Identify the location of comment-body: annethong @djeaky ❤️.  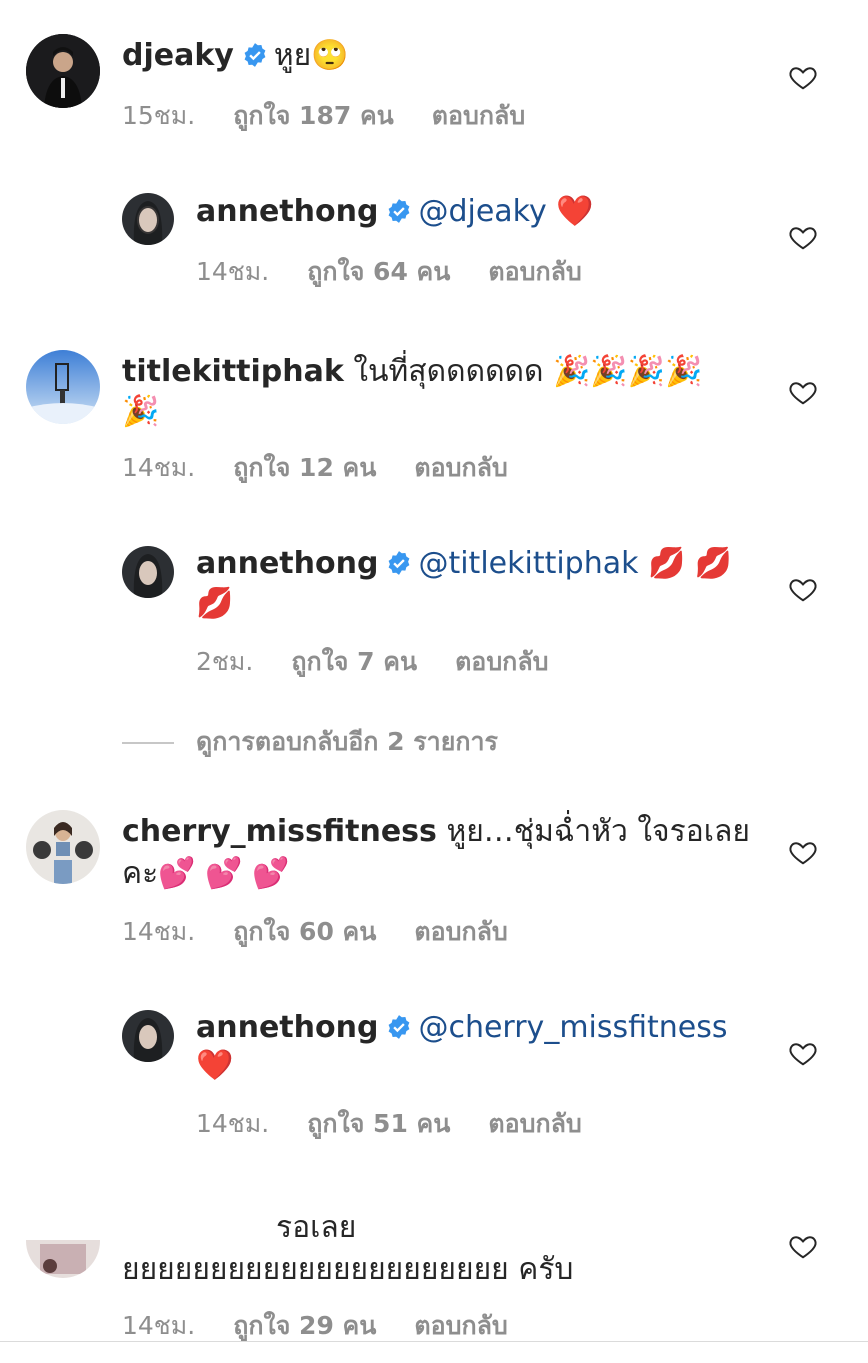
(395, 213).